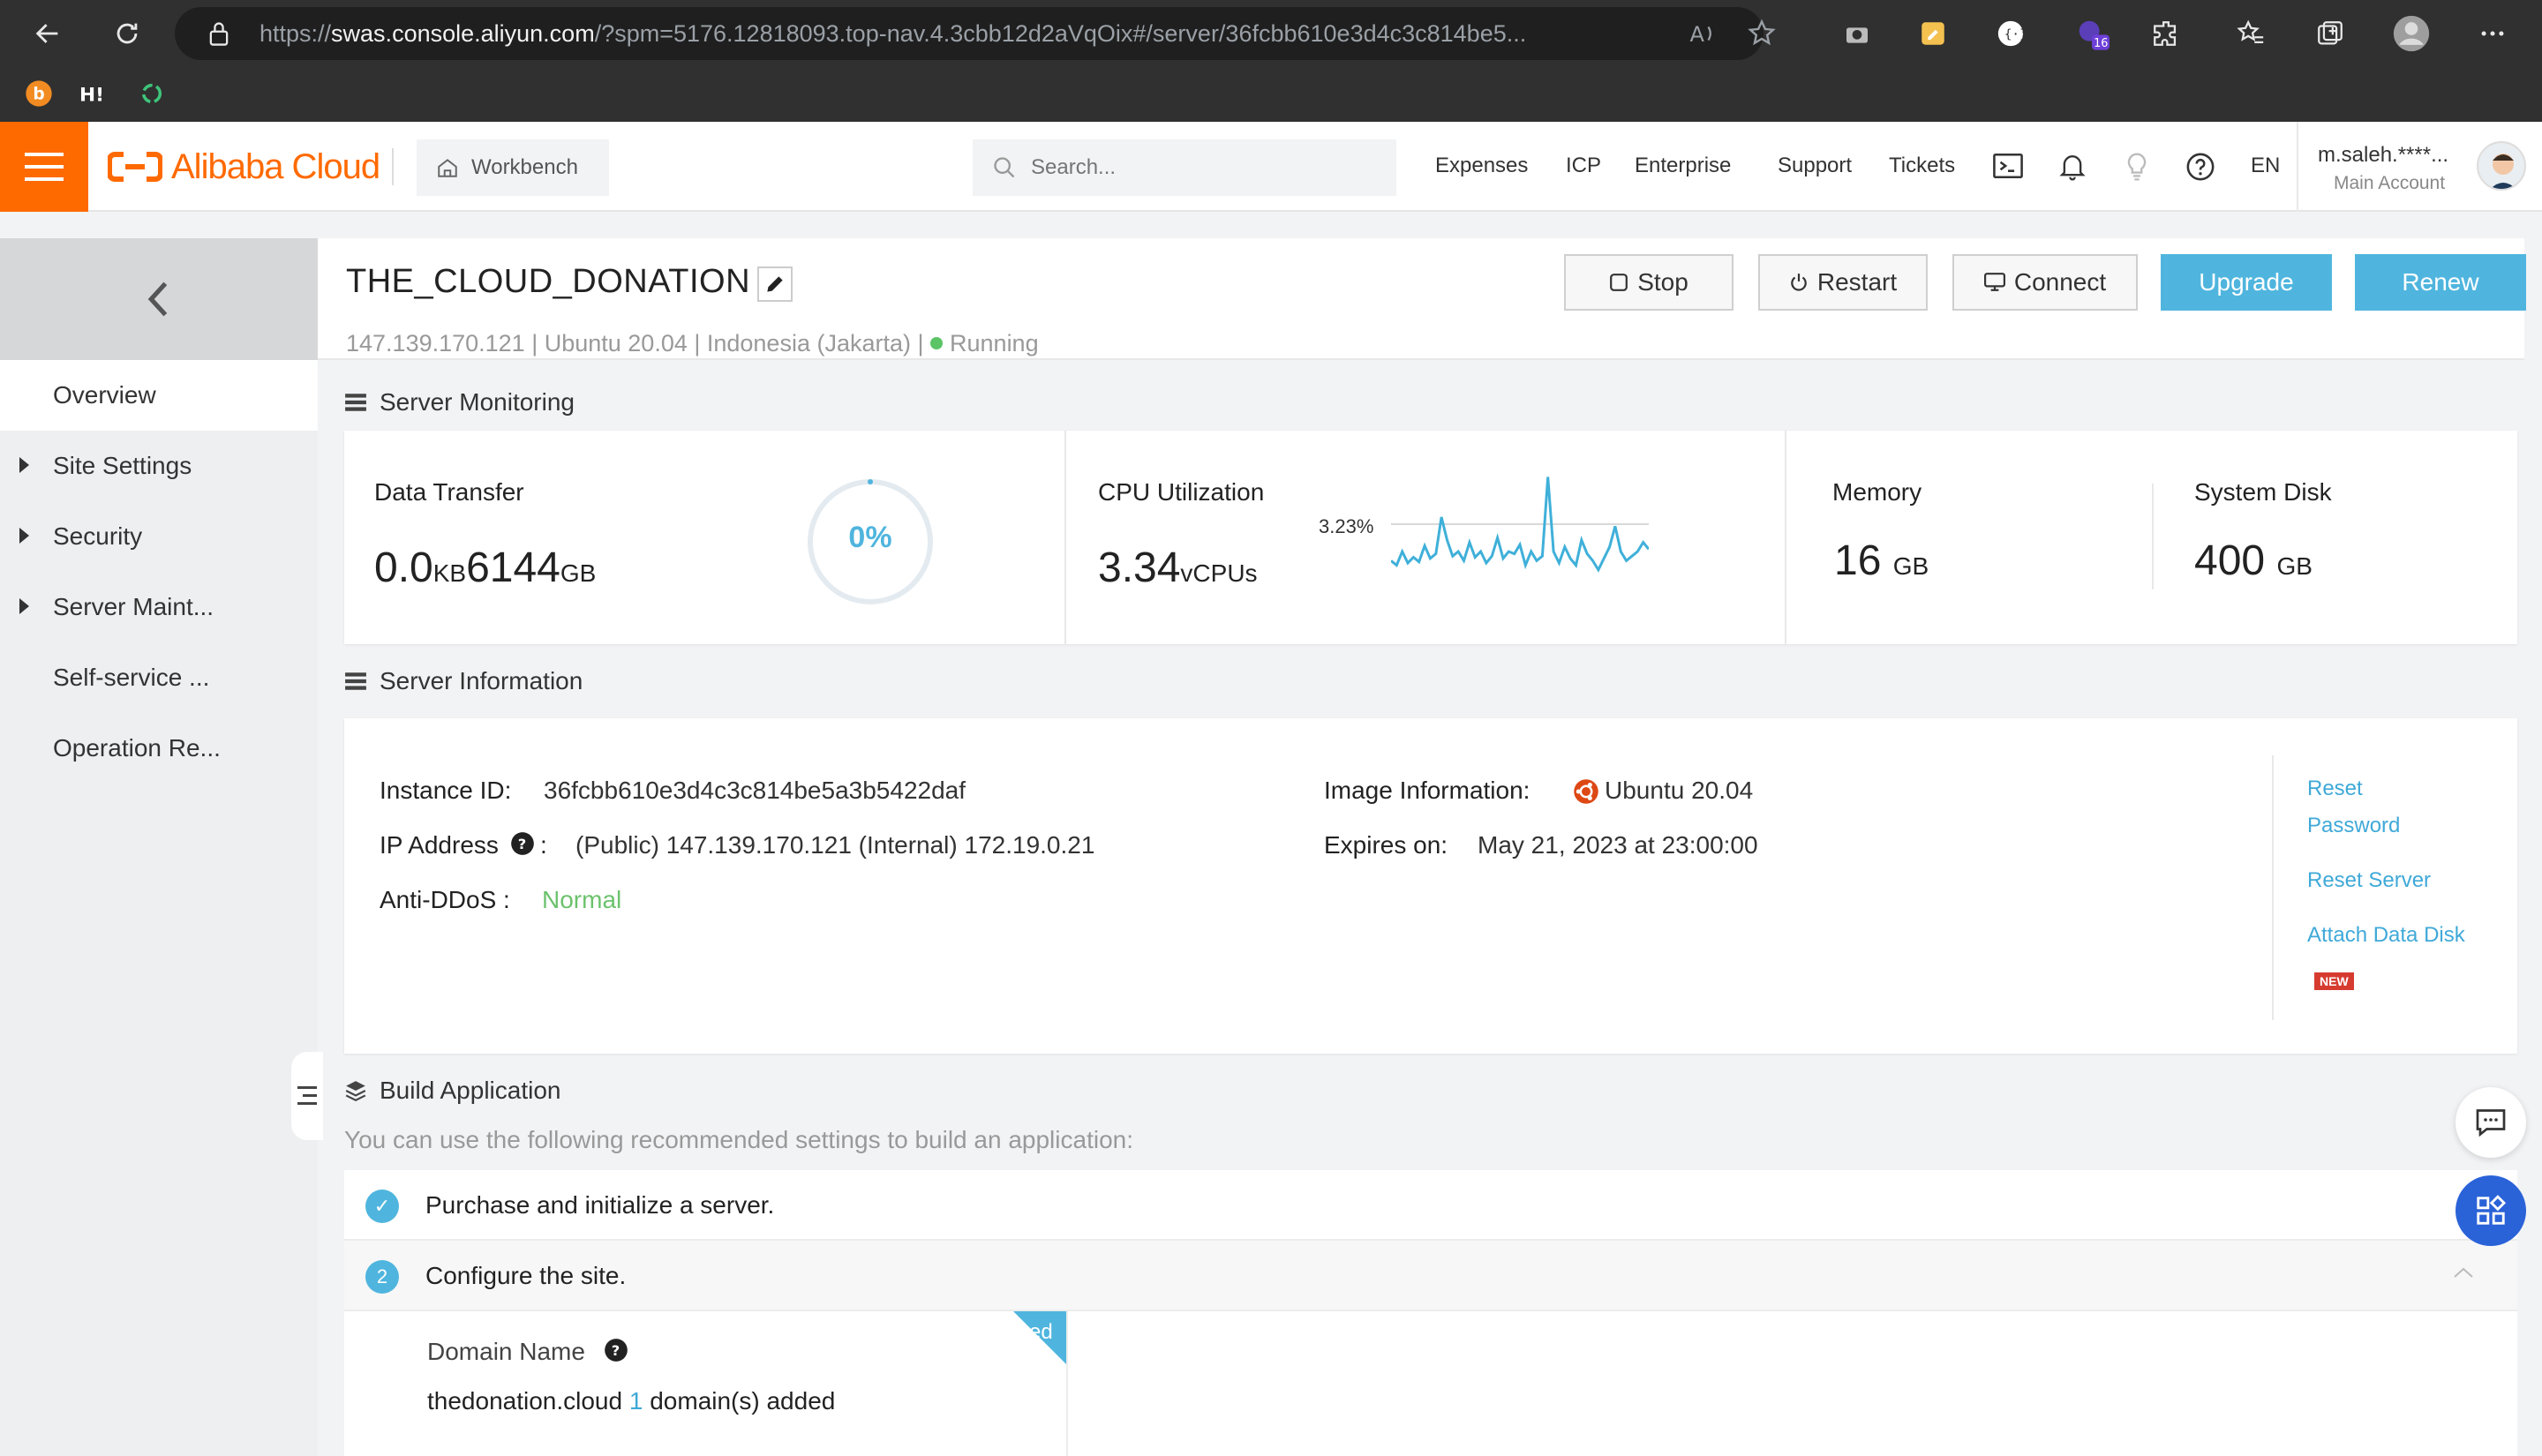 The height and width of the screenshot is (1456, 2542). What do you see at coordinates (1181, 492) in the screenshot?
I see `cpu-label: CPU Utilization` at bounding box center [1181, 492].